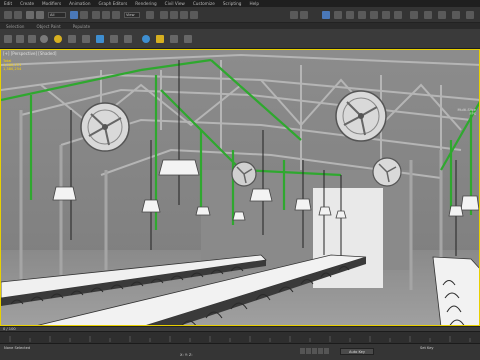  Describe the element at coordinates (314, 351) in the screenshot. I see `play-icon` at that location.